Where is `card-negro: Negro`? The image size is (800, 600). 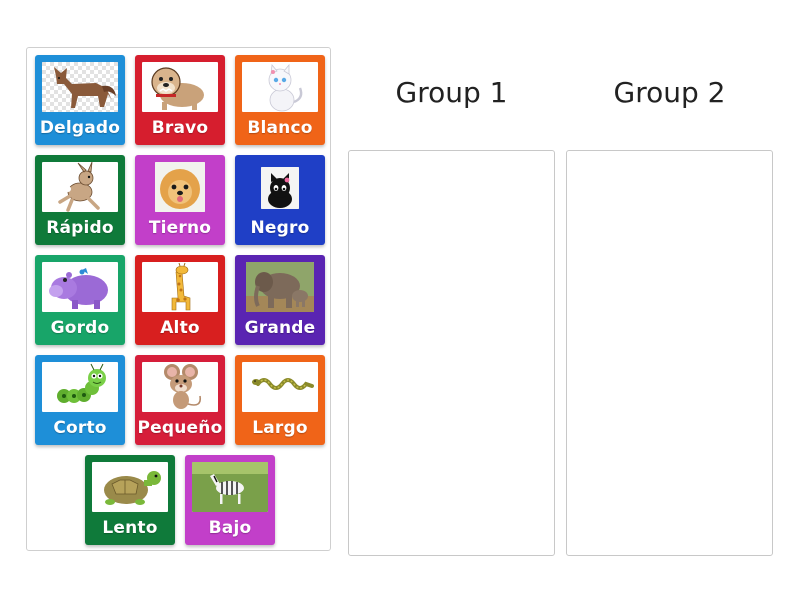 card-negro: Negro is located at coordinates (280, 200).